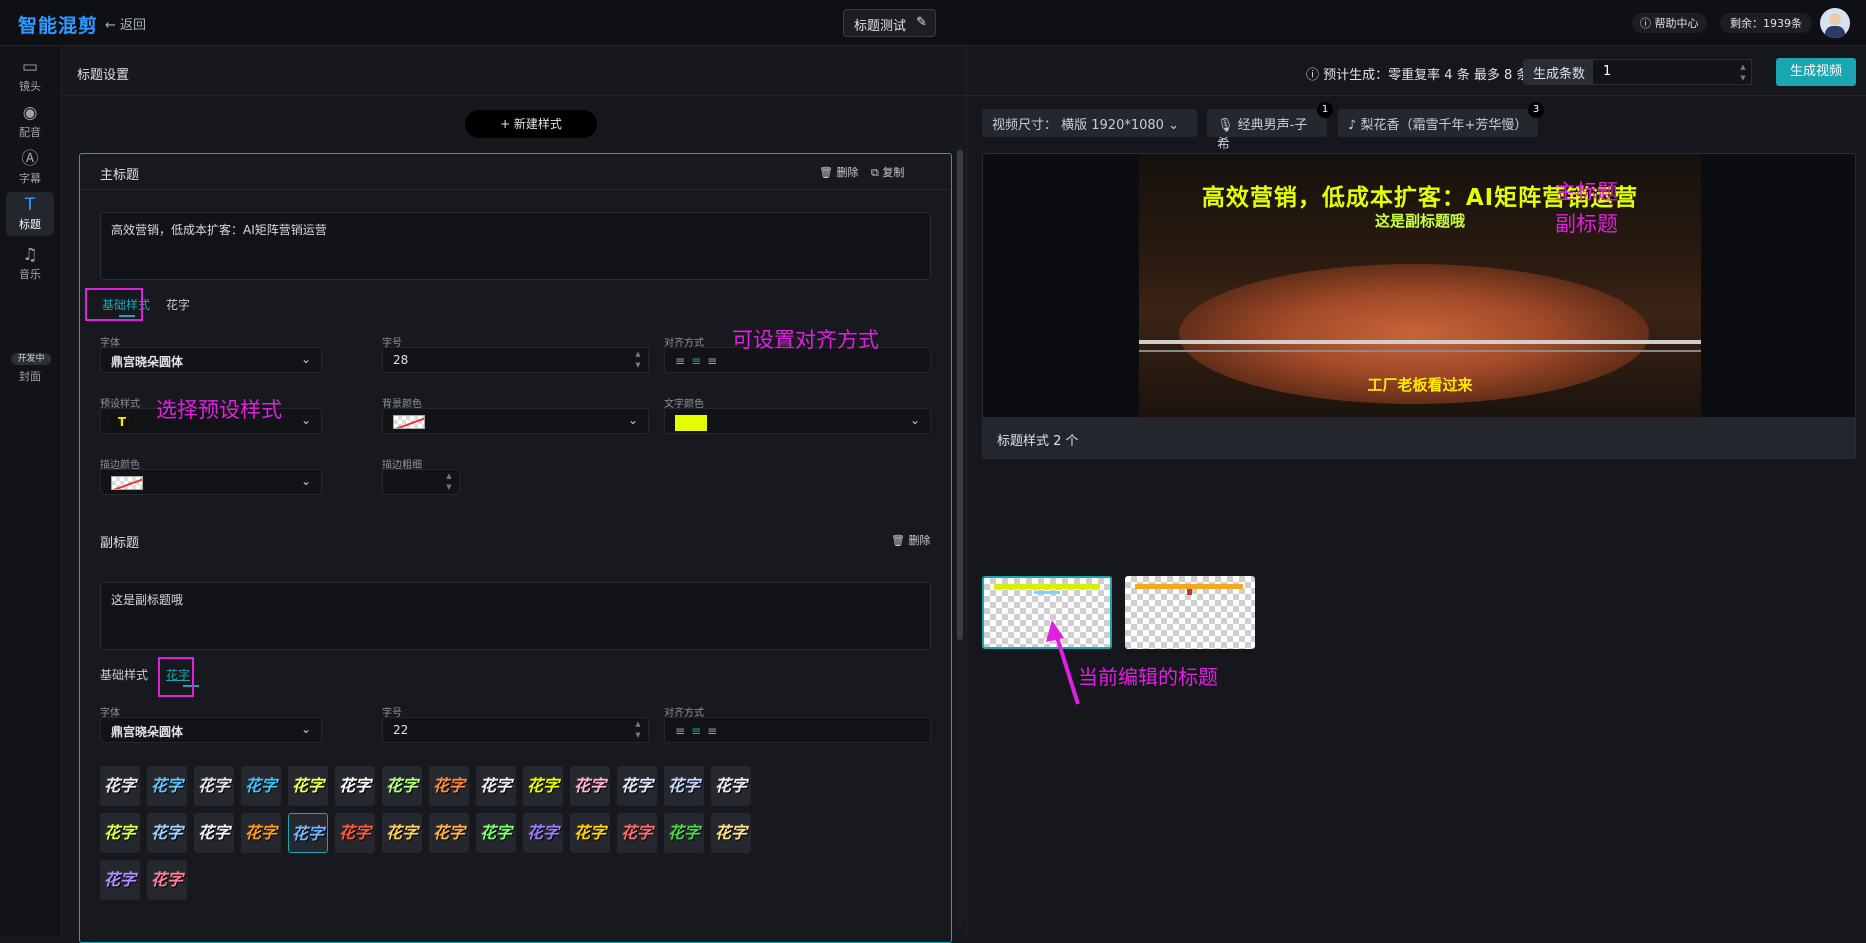  I want to click on help-label: 帮助中心, so click(1676, 23).